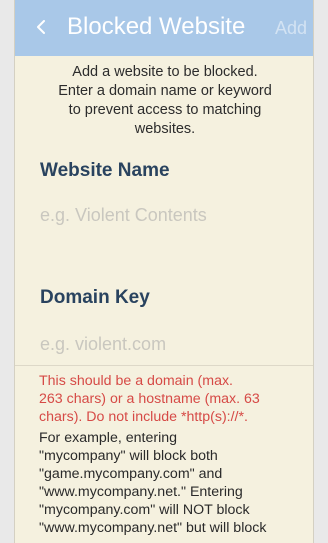  What do you see at coordinates (95, 297) in the screenshot?
I see `domain-key-label: Domain Key` at bounding box center [95, 297].